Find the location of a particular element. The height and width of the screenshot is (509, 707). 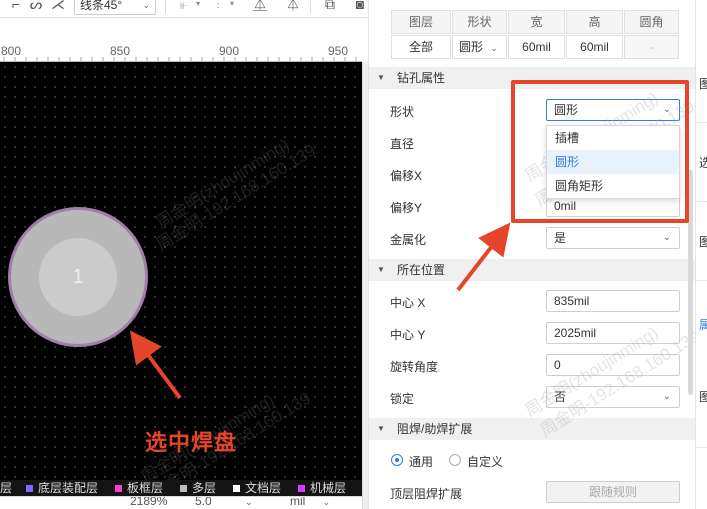

table-header: 高 is located at coordinates (594, 22).